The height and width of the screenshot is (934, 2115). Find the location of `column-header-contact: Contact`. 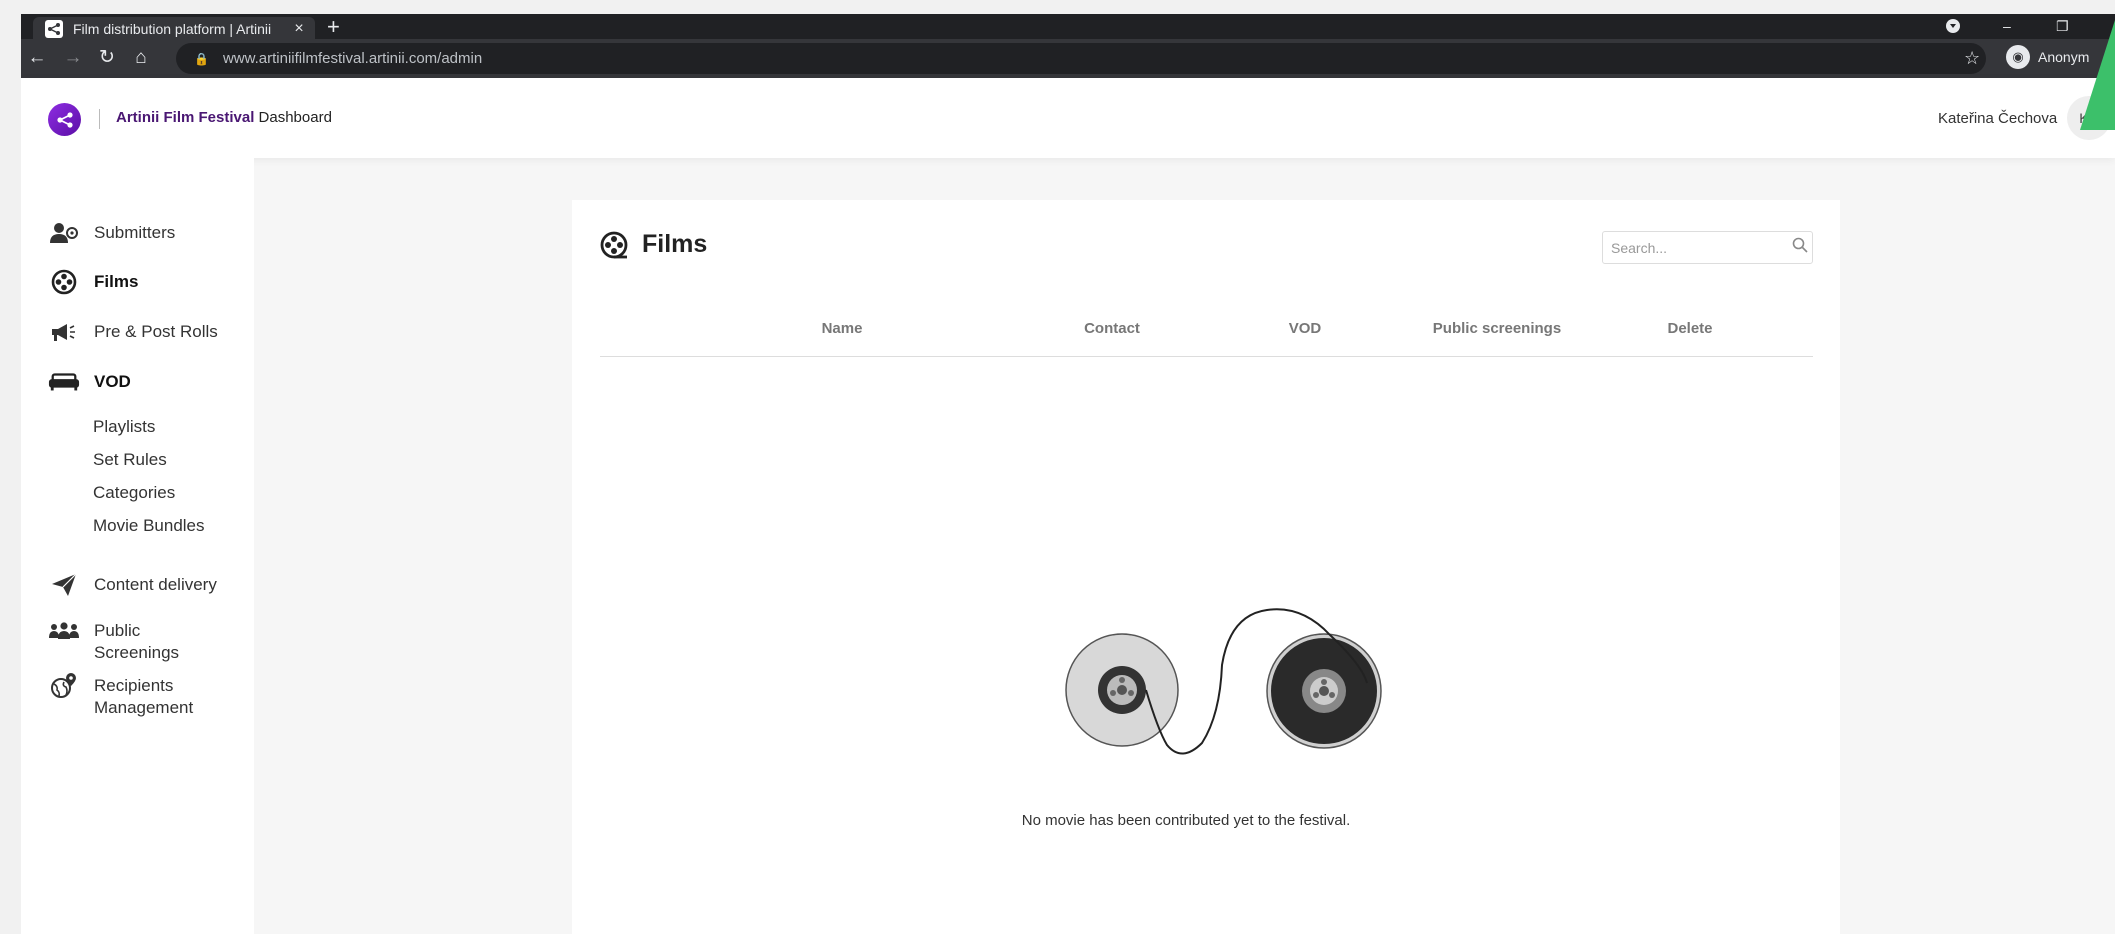

column-header-contact: Contact is located at coordinates (1112, 328).